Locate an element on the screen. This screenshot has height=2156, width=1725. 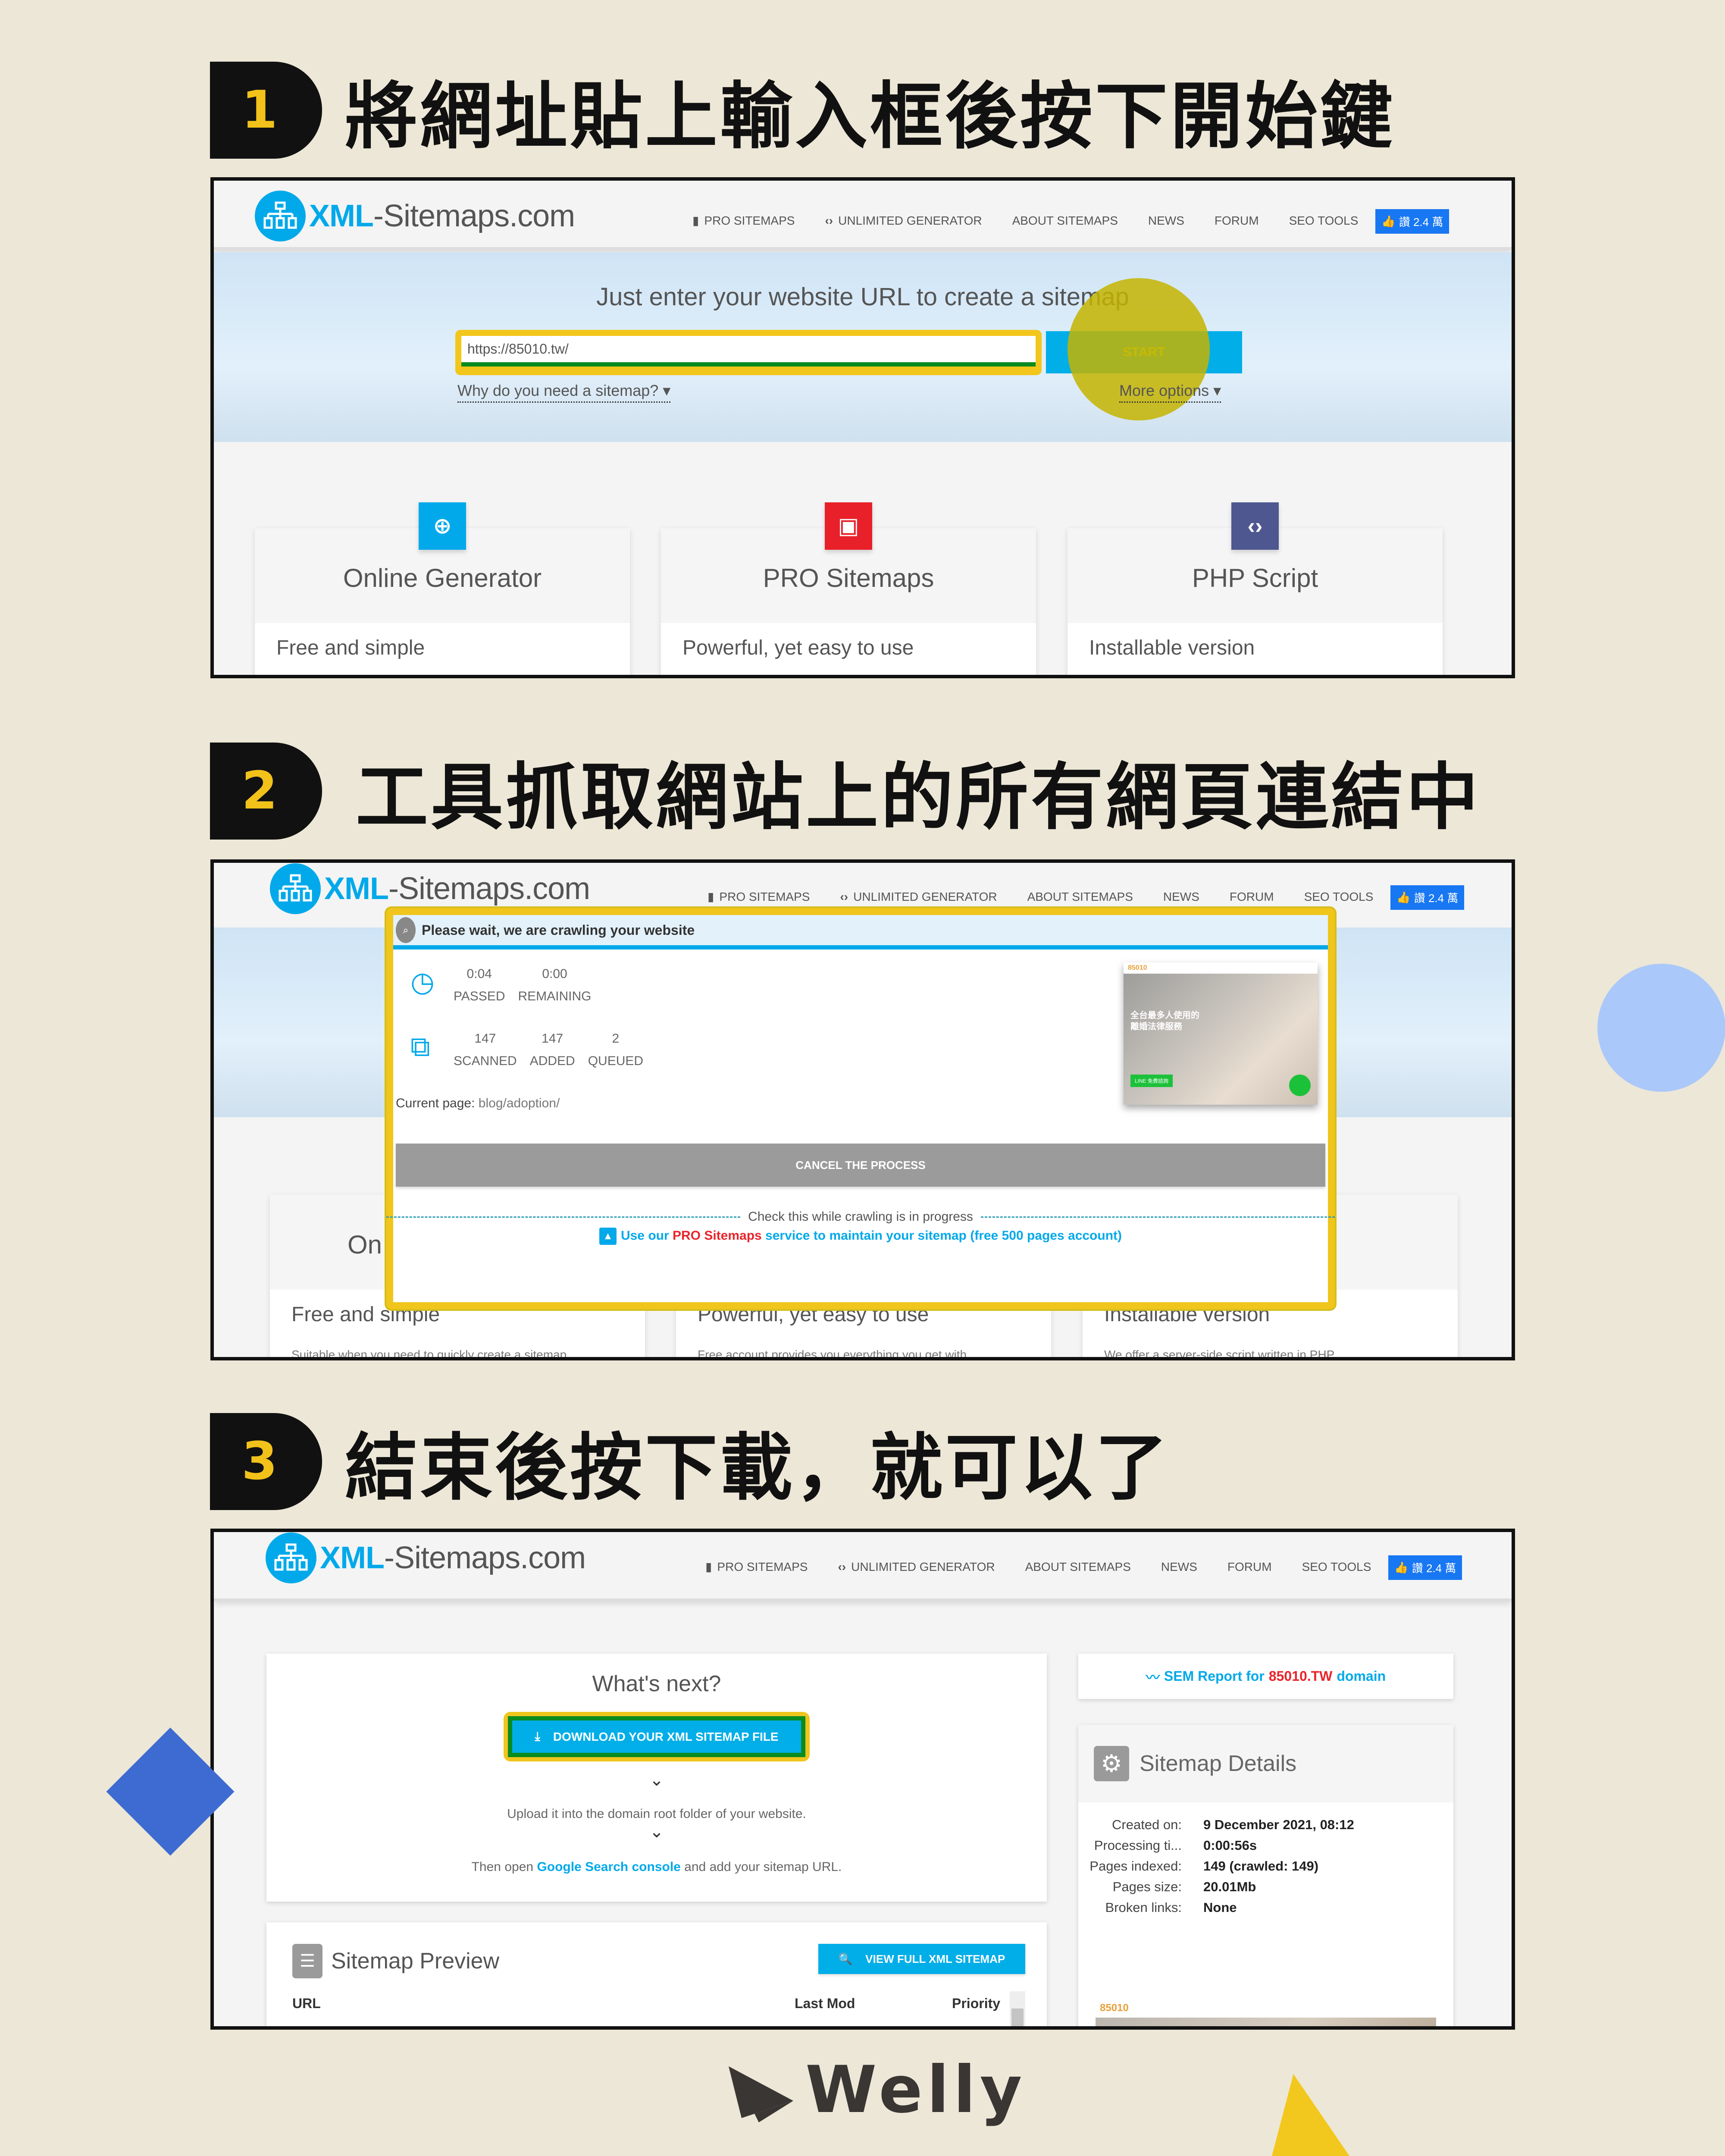
pro-icon: ▲ is located at coordinates (608, 1236).